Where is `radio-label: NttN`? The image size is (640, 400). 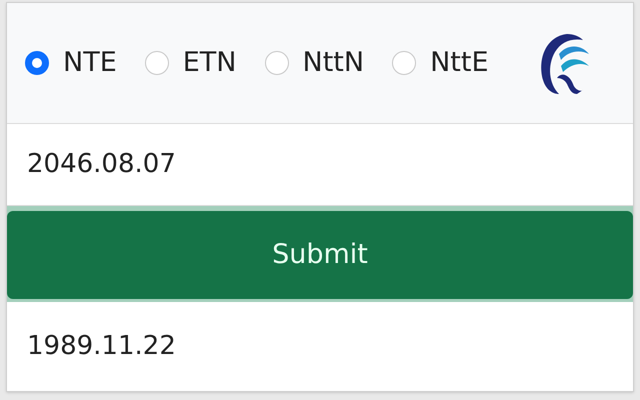
radio-label: NttN is located at coordinates (333, 63).